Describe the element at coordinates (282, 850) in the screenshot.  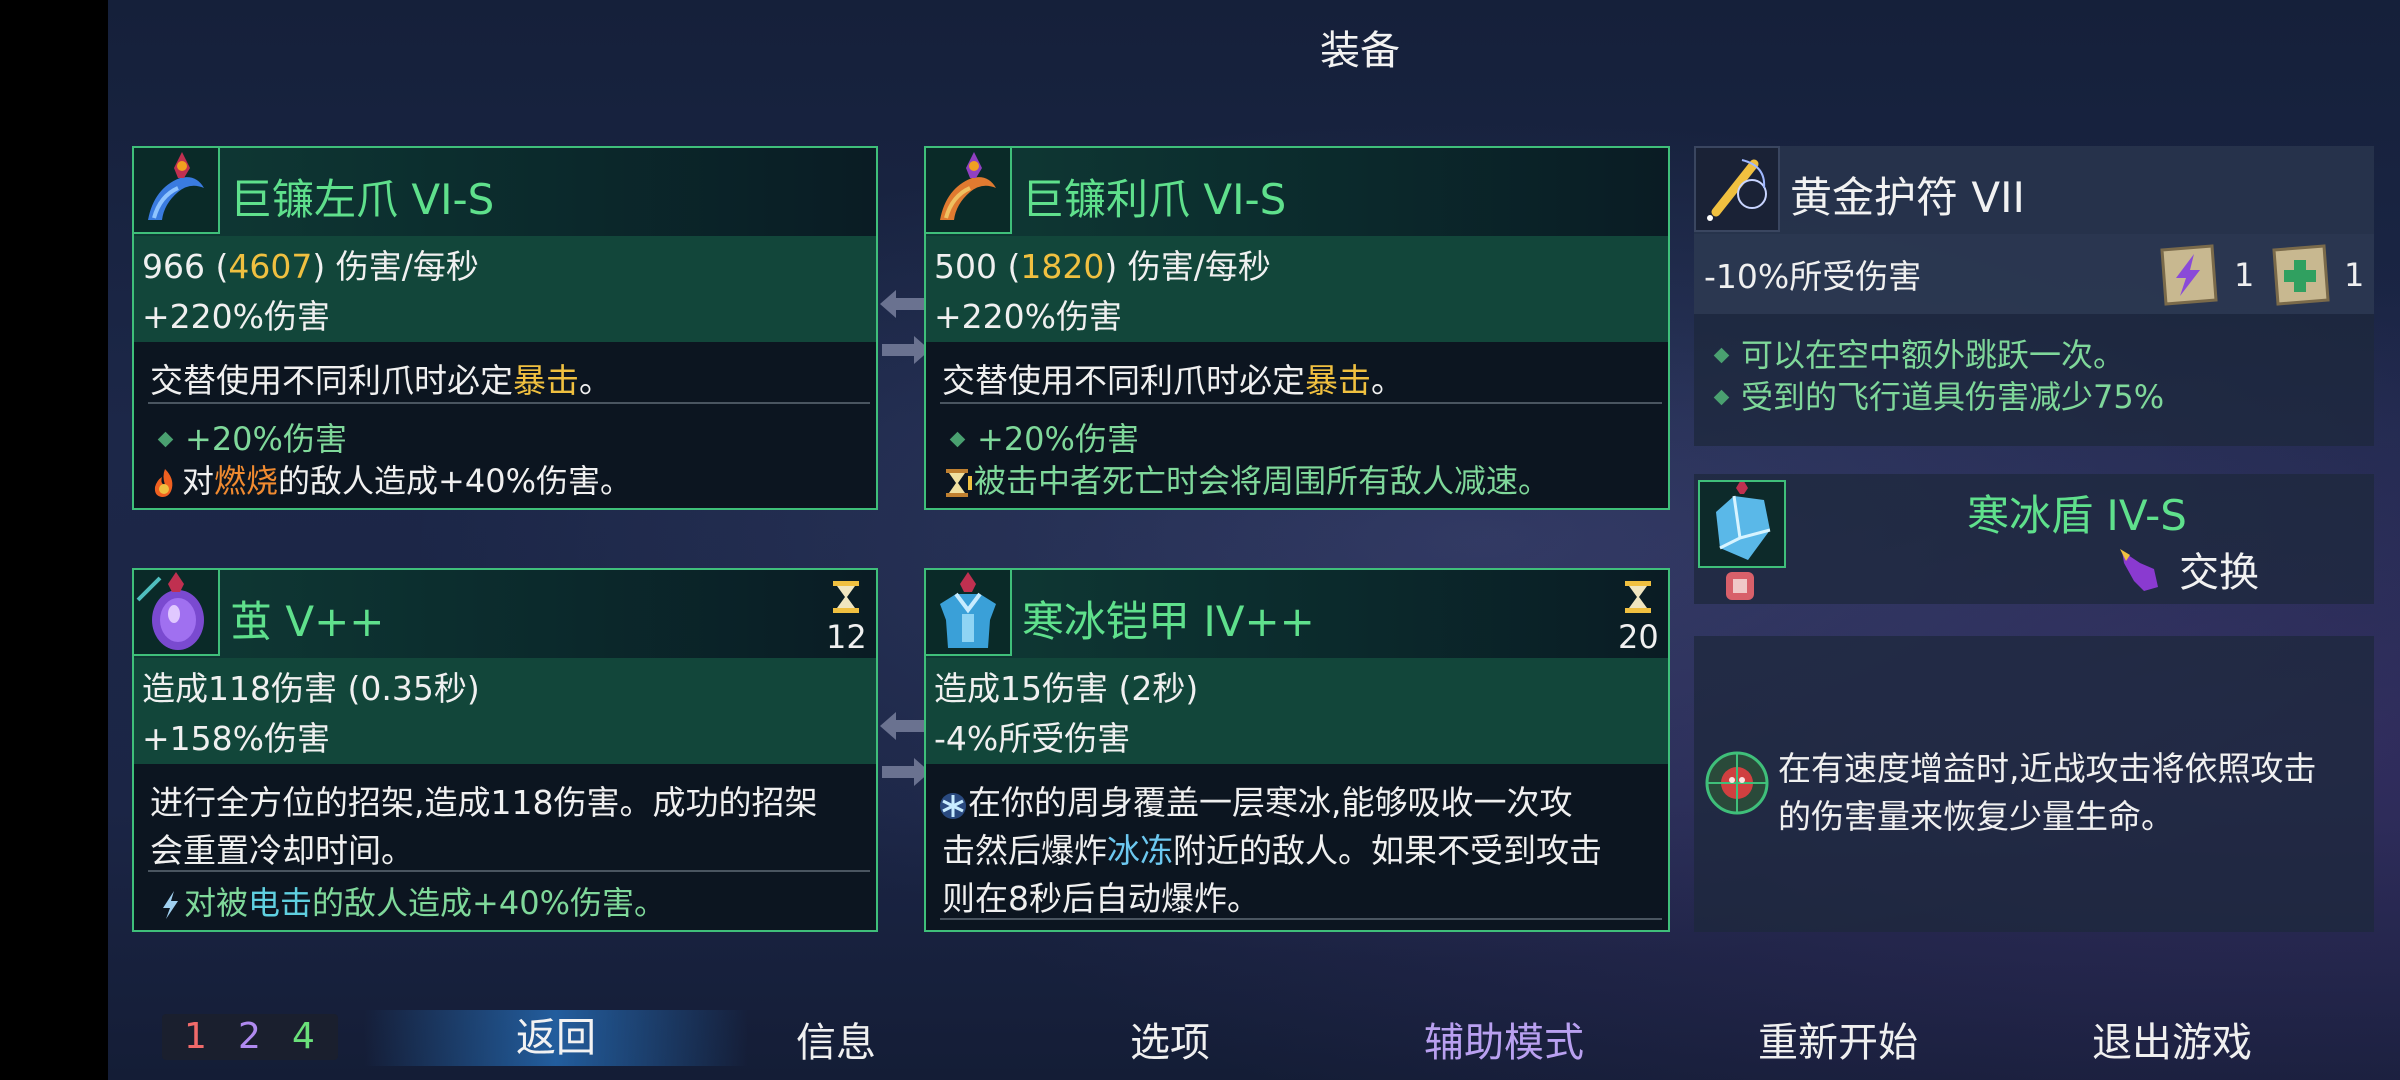
I see `description-line: 会重置冷却时间。` at that location.